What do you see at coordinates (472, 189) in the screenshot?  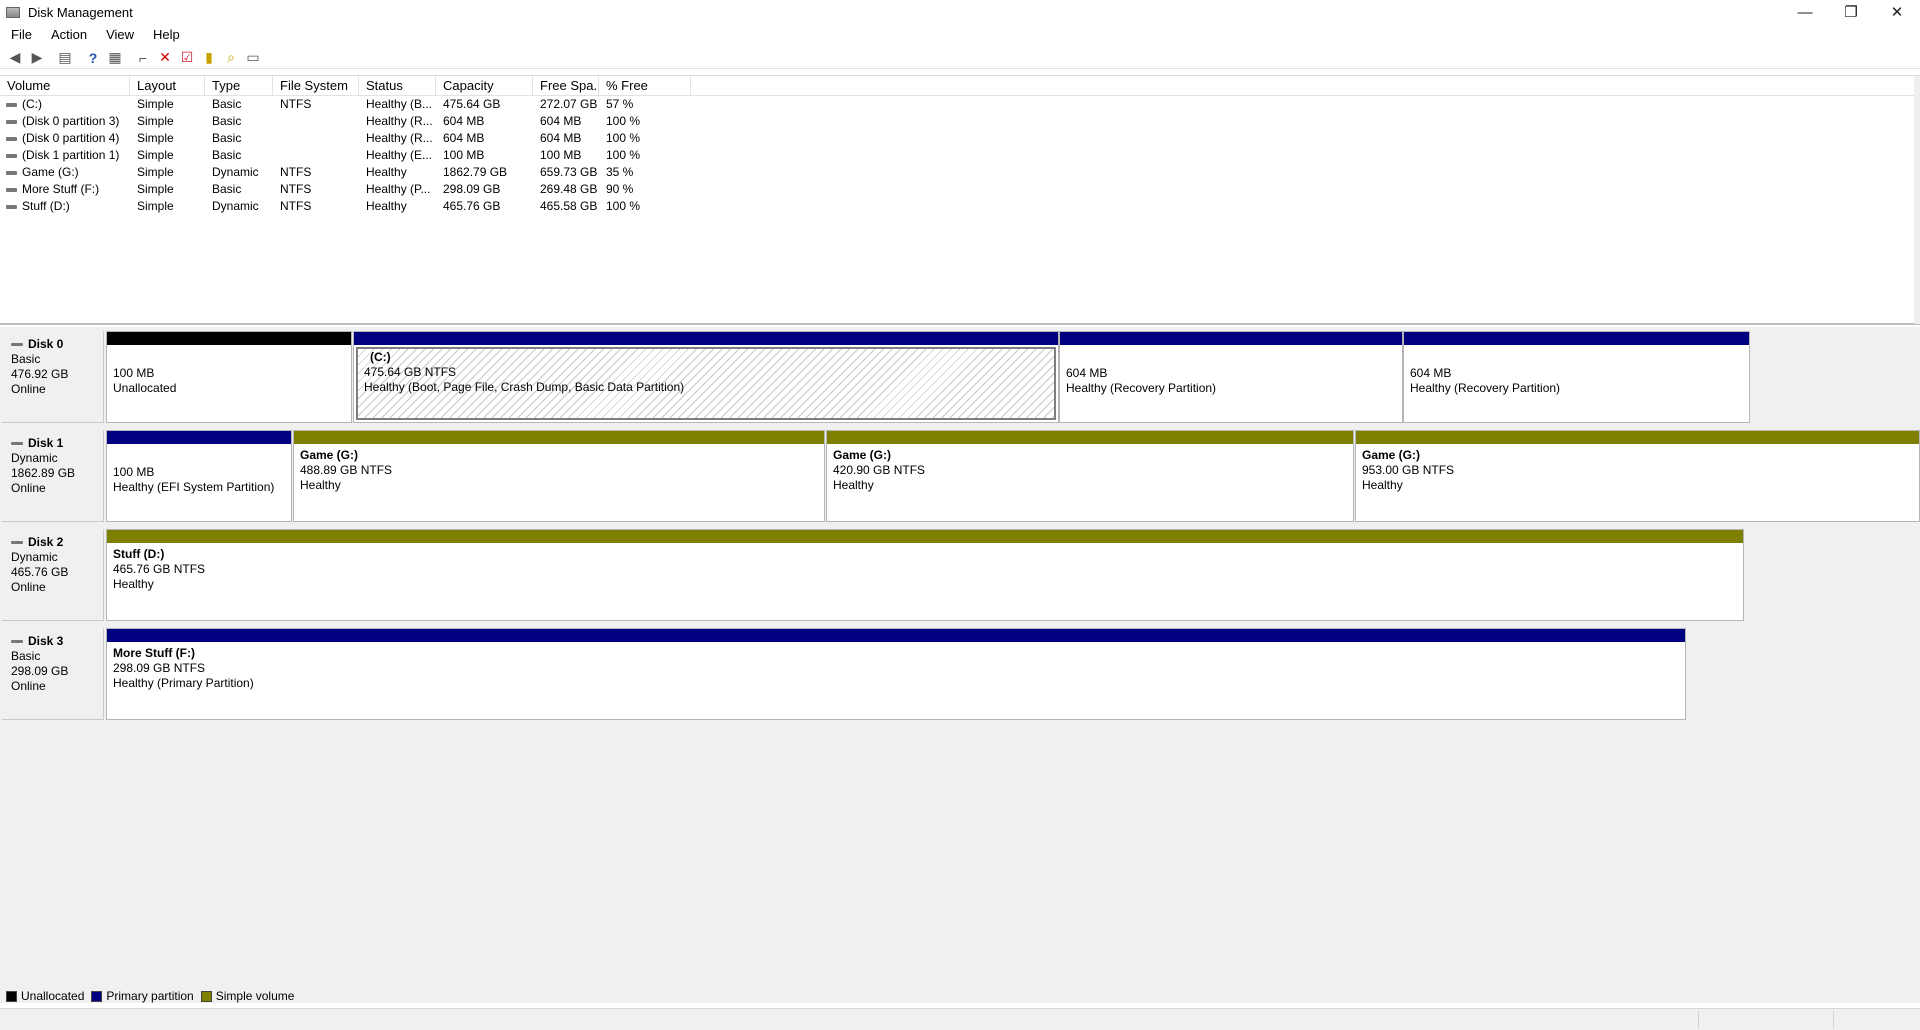 I see `volume-capacity: 298.09 GB` at bounding box center [472, 189].